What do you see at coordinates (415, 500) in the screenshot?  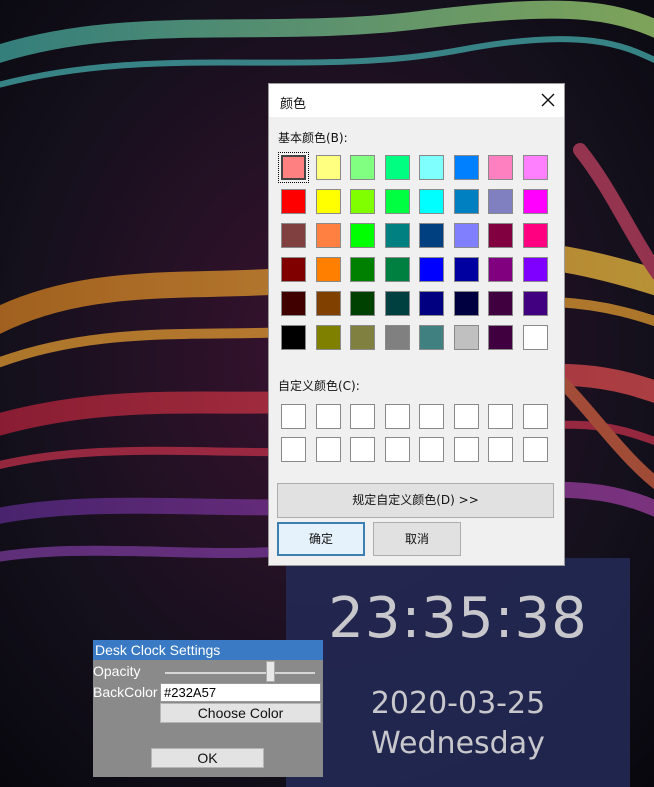 I see `define-custom-colors-button: 规定自定义颜色(D) >>` at bounding box center [415, 500].